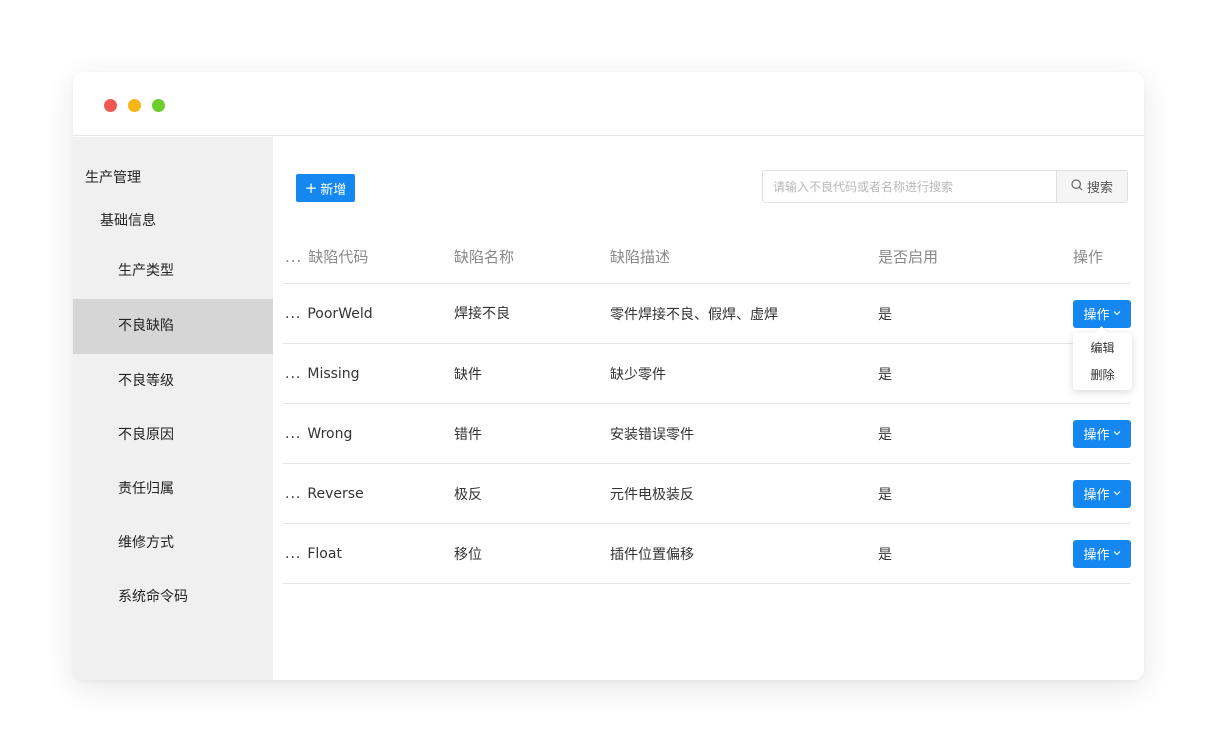 Image resolution: width=1216 pixels, height=752 pixels. I want to click on cell-defect-code: ... PoorWeld, so click(367, 313).